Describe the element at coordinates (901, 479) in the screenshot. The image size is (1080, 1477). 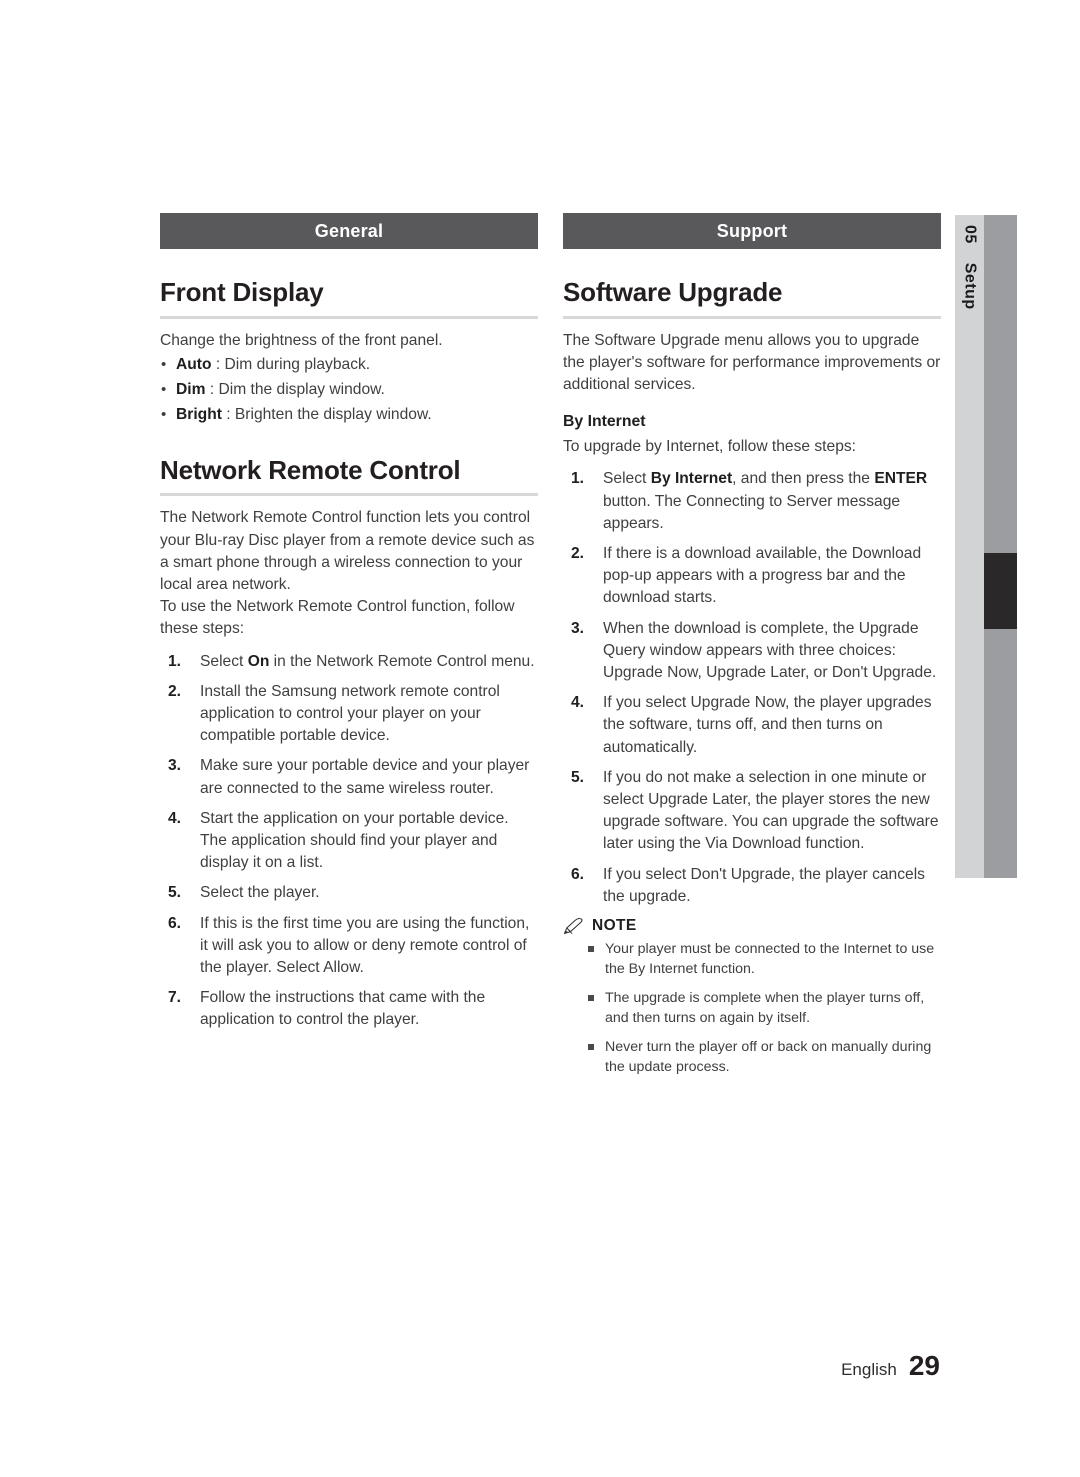
I see `step-text-bold2: ENTER` at that location.